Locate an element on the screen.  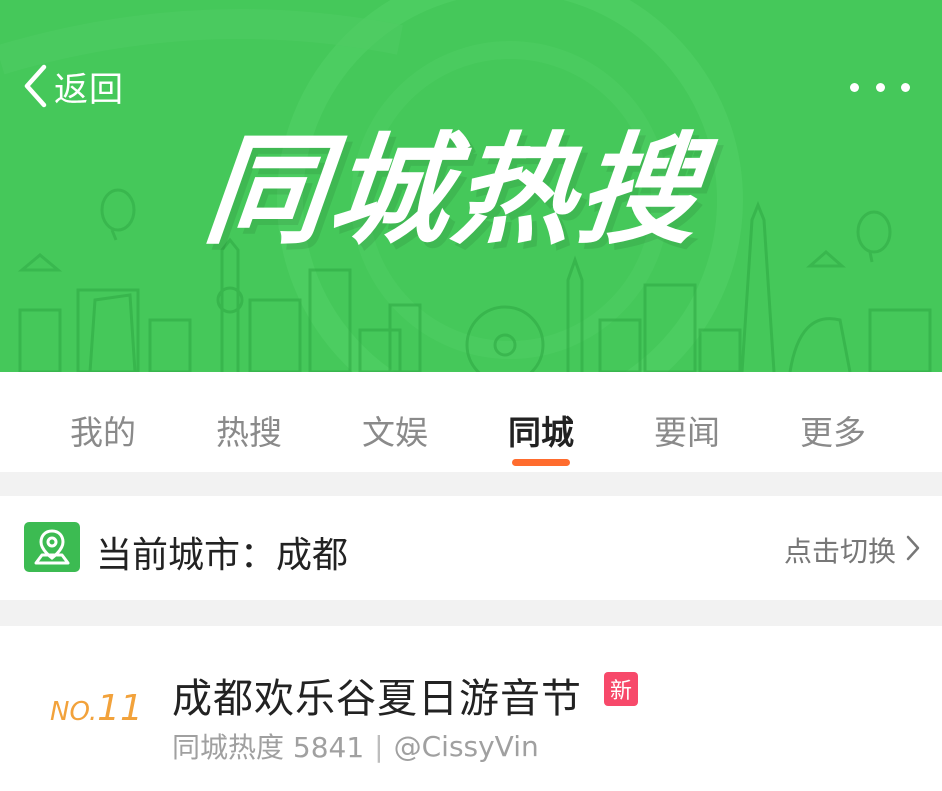
tab-hot-search: 热搜 is located at coordinates (249, 422).